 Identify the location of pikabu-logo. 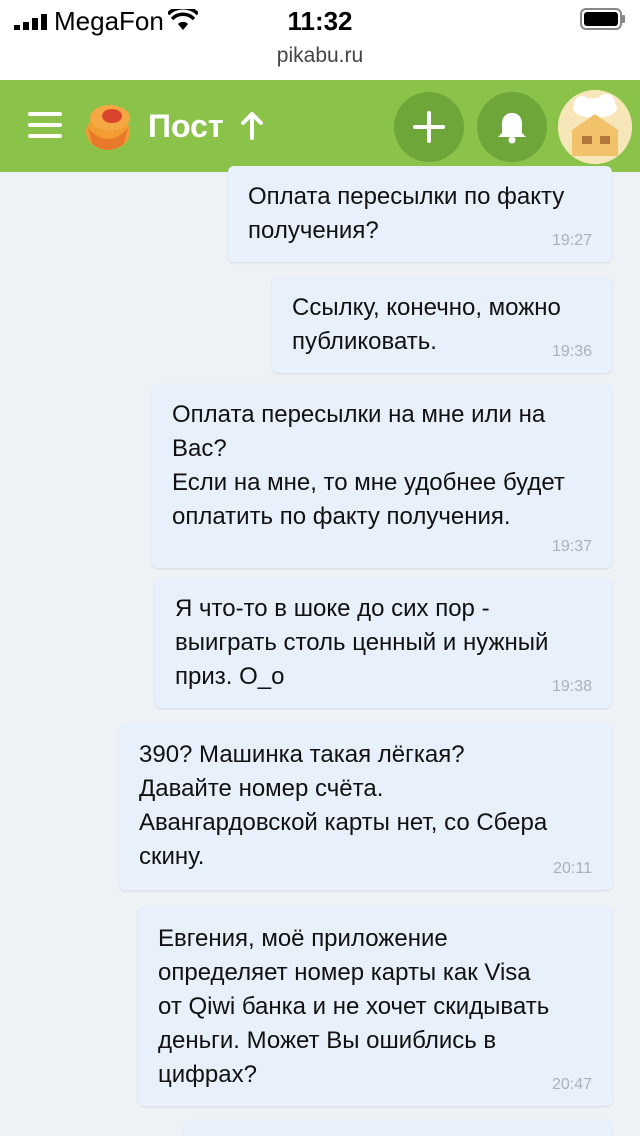
(108, 126).